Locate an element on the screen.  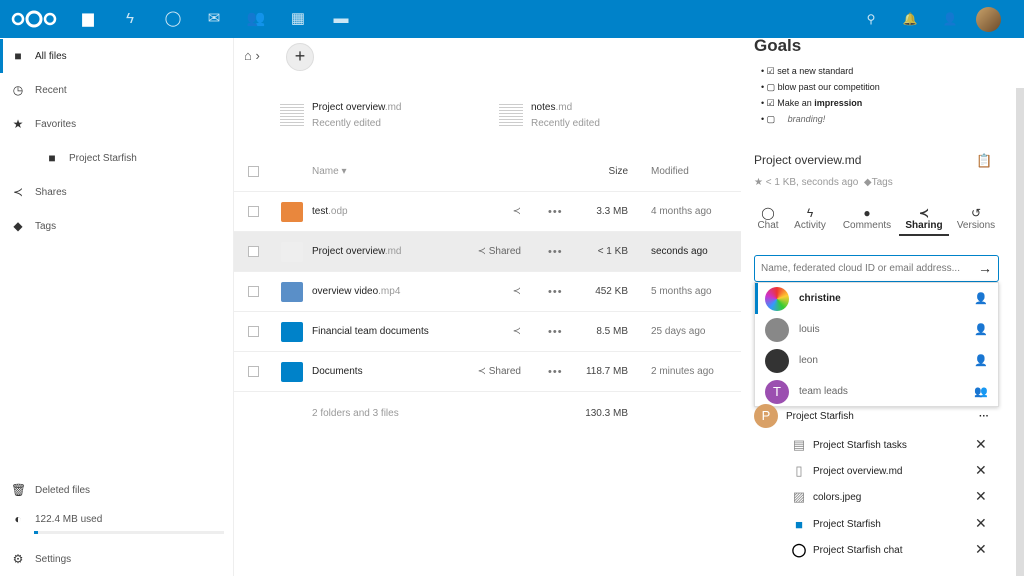
name-column-header: Name ▾ is located at coordinates (329, 171).